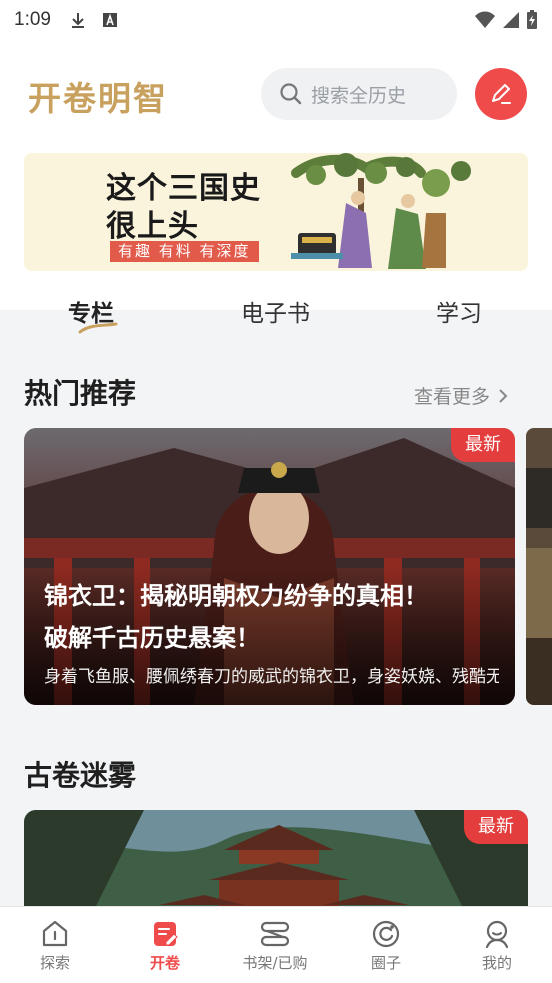 The width and height of the screenshot is (552, 983). Describe the element at coordinates (98, 328) in the screenshot. I see `tab-active-indicator` at that location.